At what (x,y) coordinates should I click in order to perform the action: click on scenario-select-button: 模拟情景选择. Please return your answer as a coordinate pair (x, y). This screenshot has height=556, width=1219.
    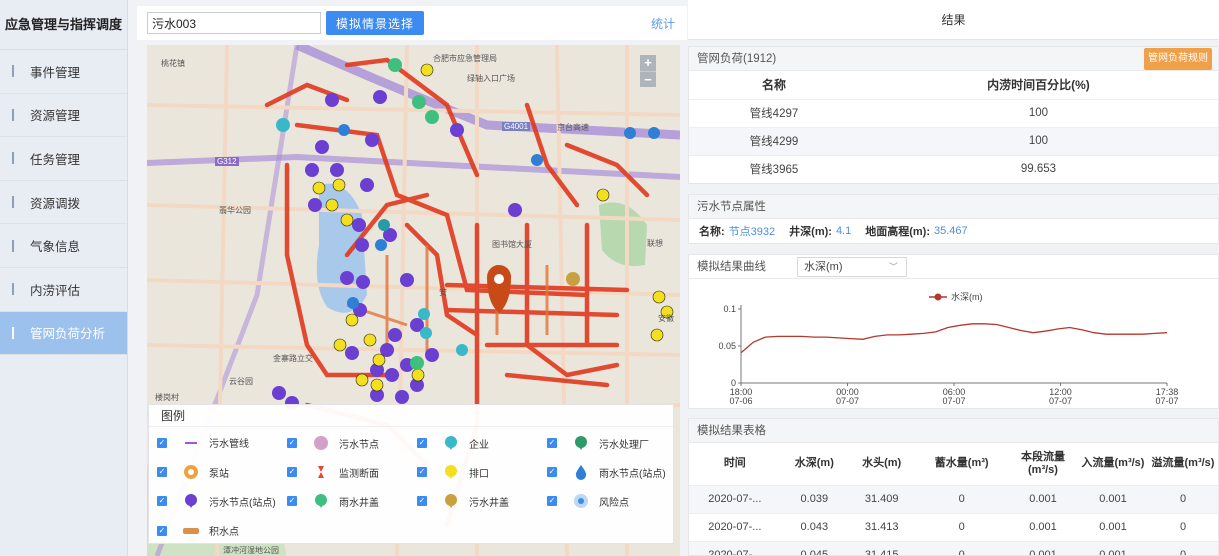
    Looking at the image, I should click on (375, 23).